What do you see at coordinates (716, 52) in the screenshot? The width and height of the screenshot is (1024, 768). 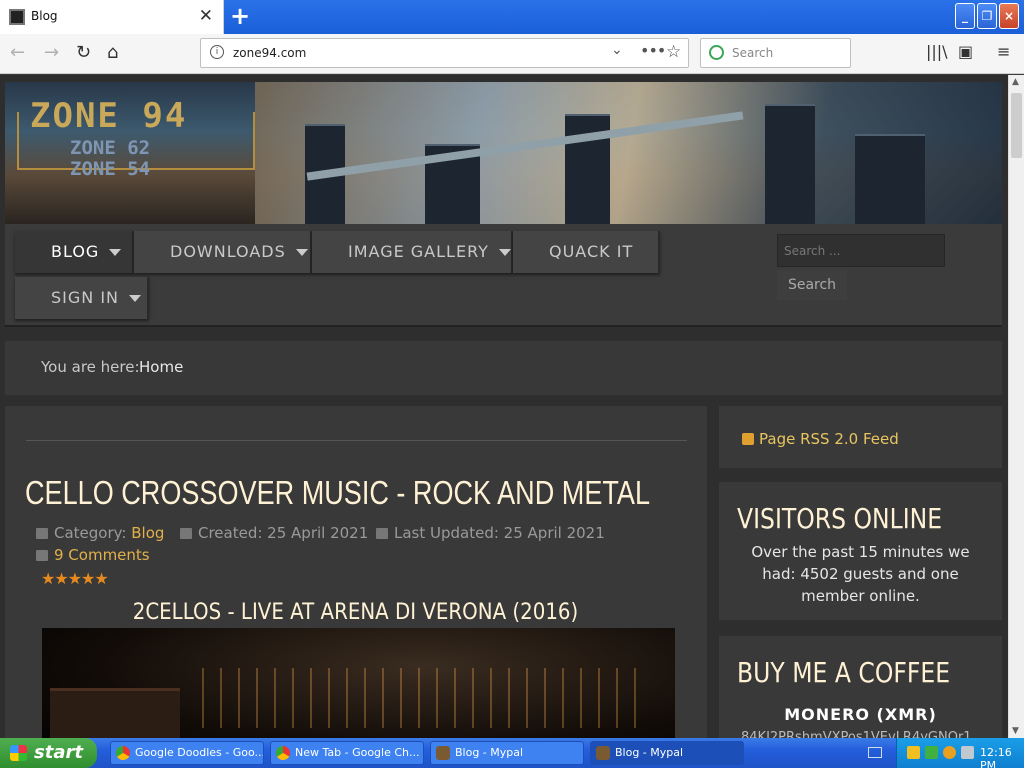 I see `search-icon` at bounding box center [716, 52].